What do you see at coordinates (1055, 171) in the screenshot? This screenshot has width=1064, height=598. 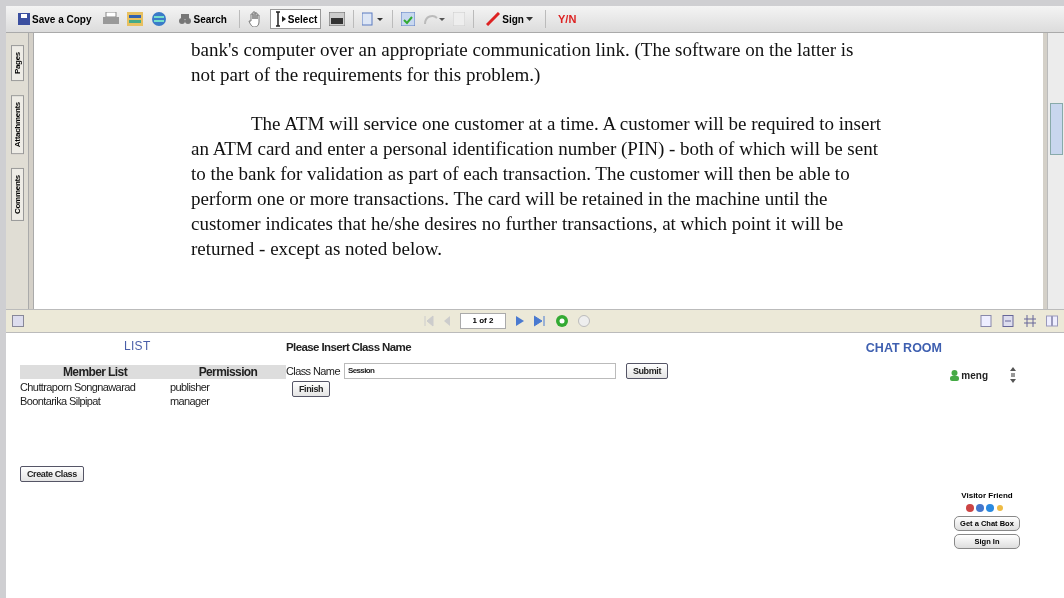 I see `vertical-scrollbar` at bounding box center [1055, 171].